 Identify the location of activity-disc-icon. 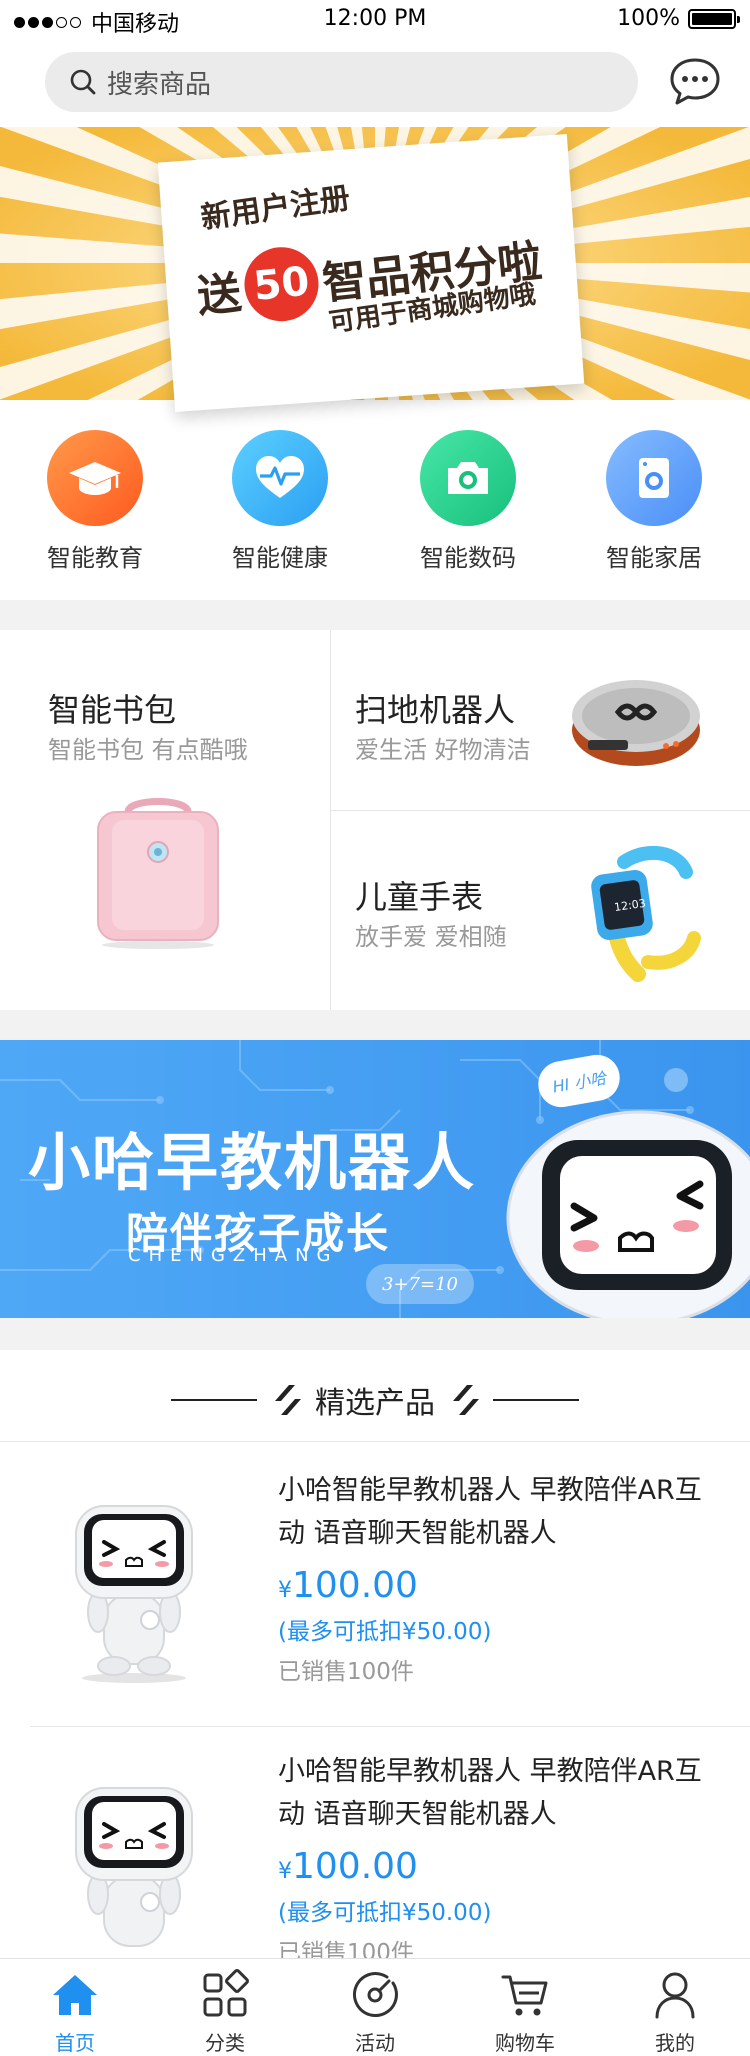
(375, 1995).